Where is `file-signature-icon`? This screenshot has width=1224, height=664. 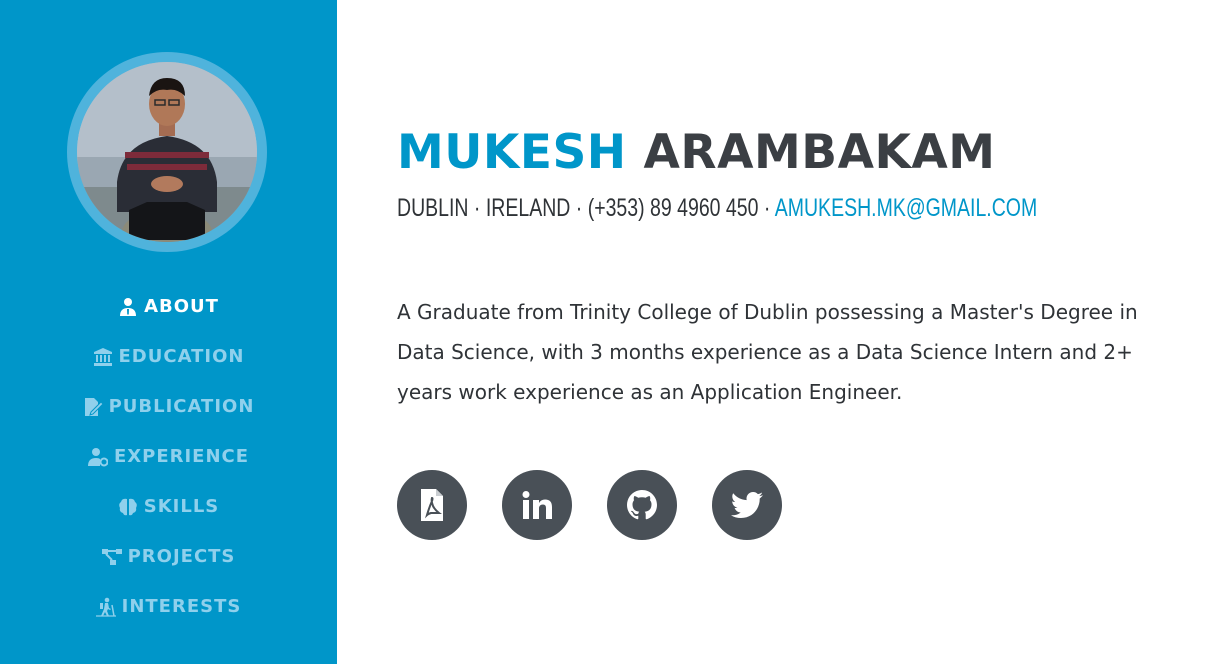
file-signature-icon is located at coordinates (93, 407).